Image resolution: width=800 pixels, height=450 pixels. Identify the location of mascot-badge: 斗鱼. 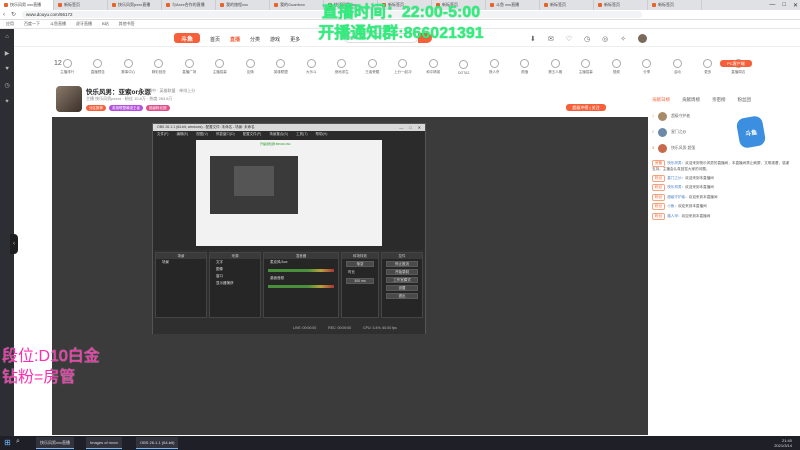
(751, 132).